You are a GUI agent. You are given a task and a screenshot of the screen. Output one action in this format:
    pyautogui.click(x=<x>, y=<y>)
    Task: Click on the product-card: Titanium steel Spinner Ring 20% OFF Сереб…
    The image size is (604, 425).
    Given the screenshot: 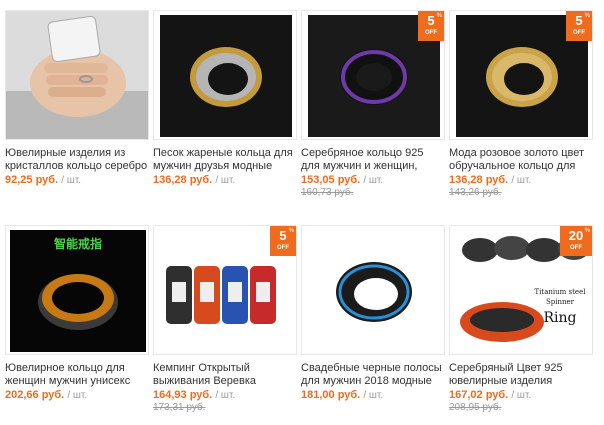 What is the action you would take?
    pyautogui.click(x=521, y=319)
    